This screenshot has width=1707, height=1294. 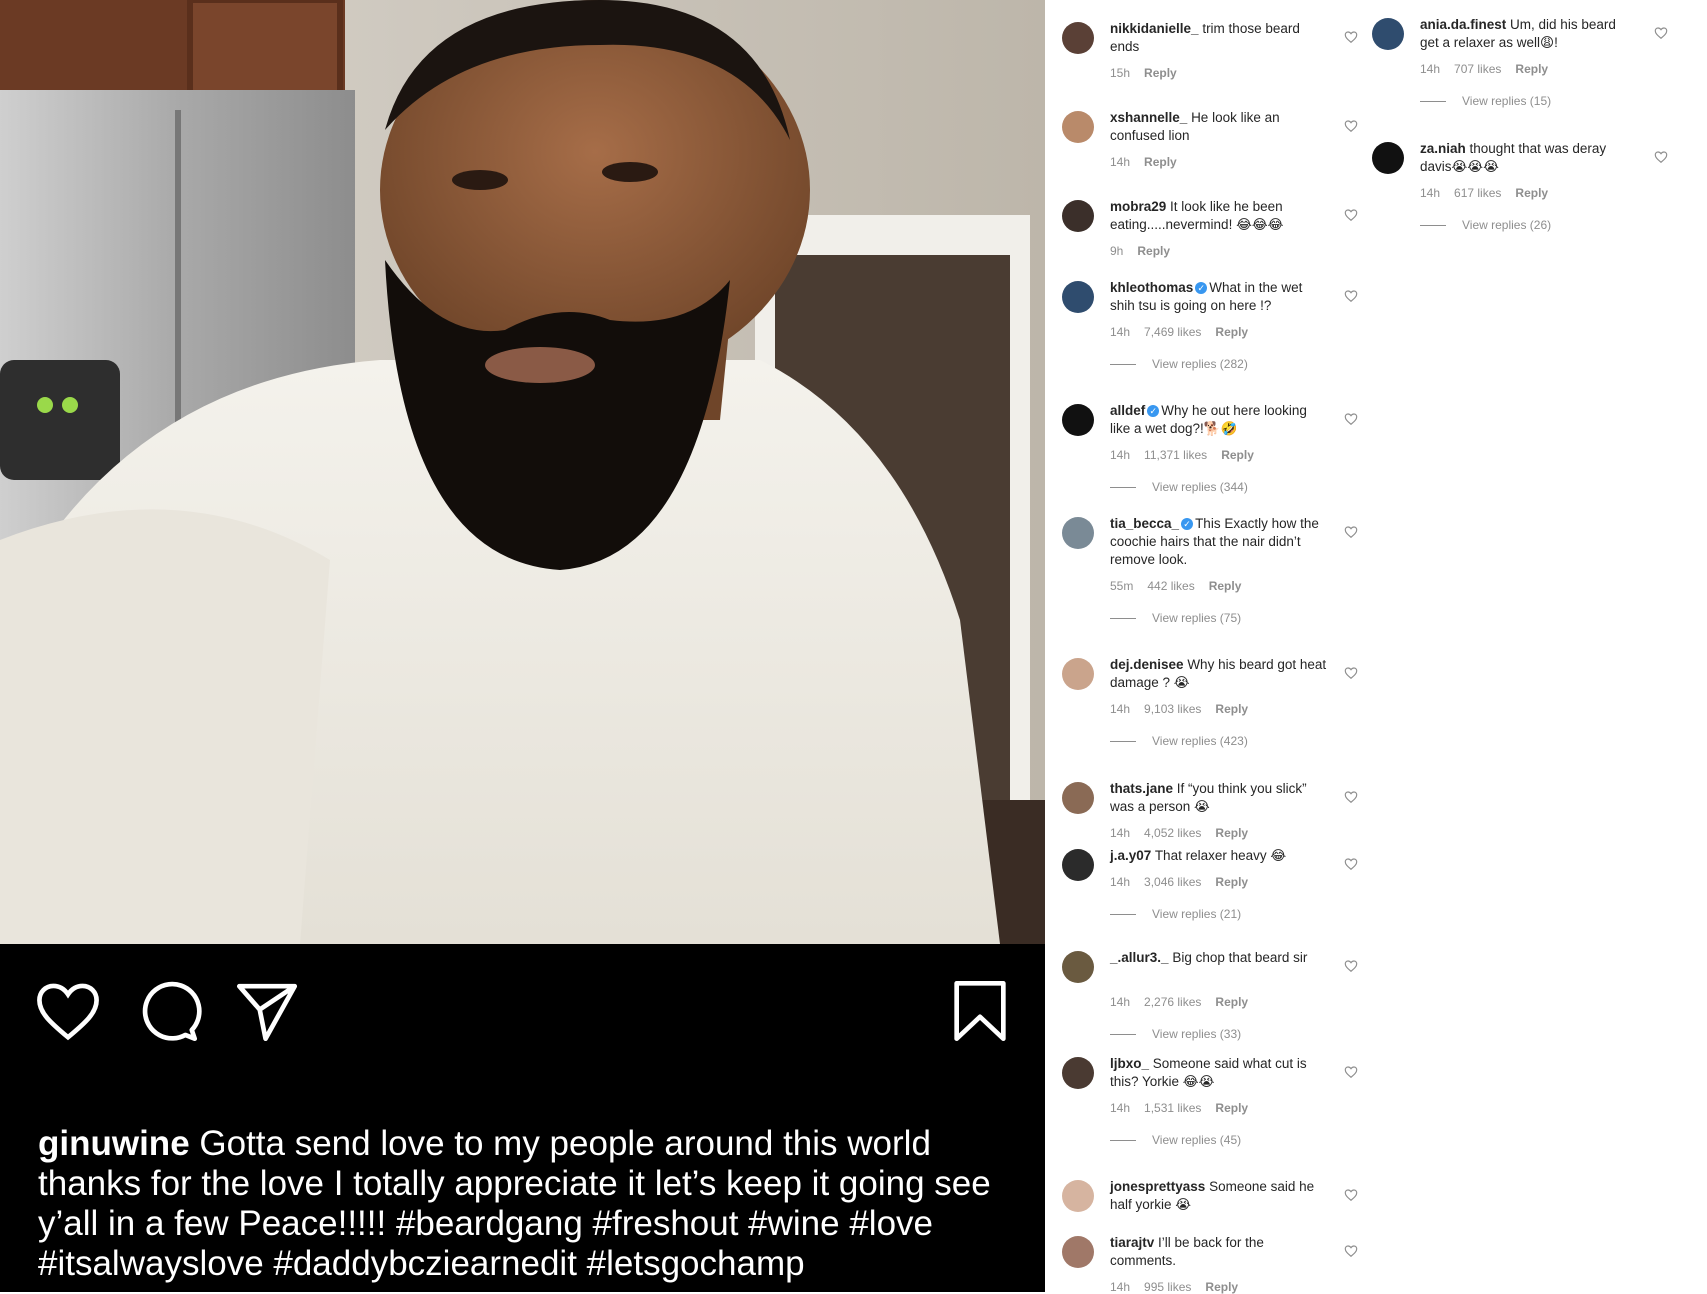 I want to click on comment-likes: 9,103 likes, so click(x=1172, y=709).